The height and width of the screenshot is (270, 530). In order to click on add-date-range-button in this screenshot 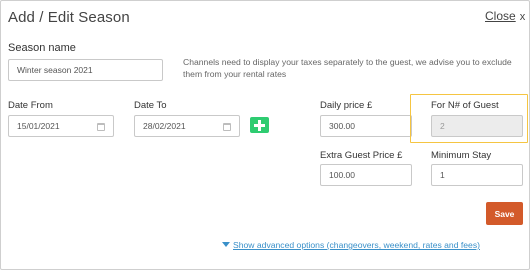, I will do `click(259, 125)`.